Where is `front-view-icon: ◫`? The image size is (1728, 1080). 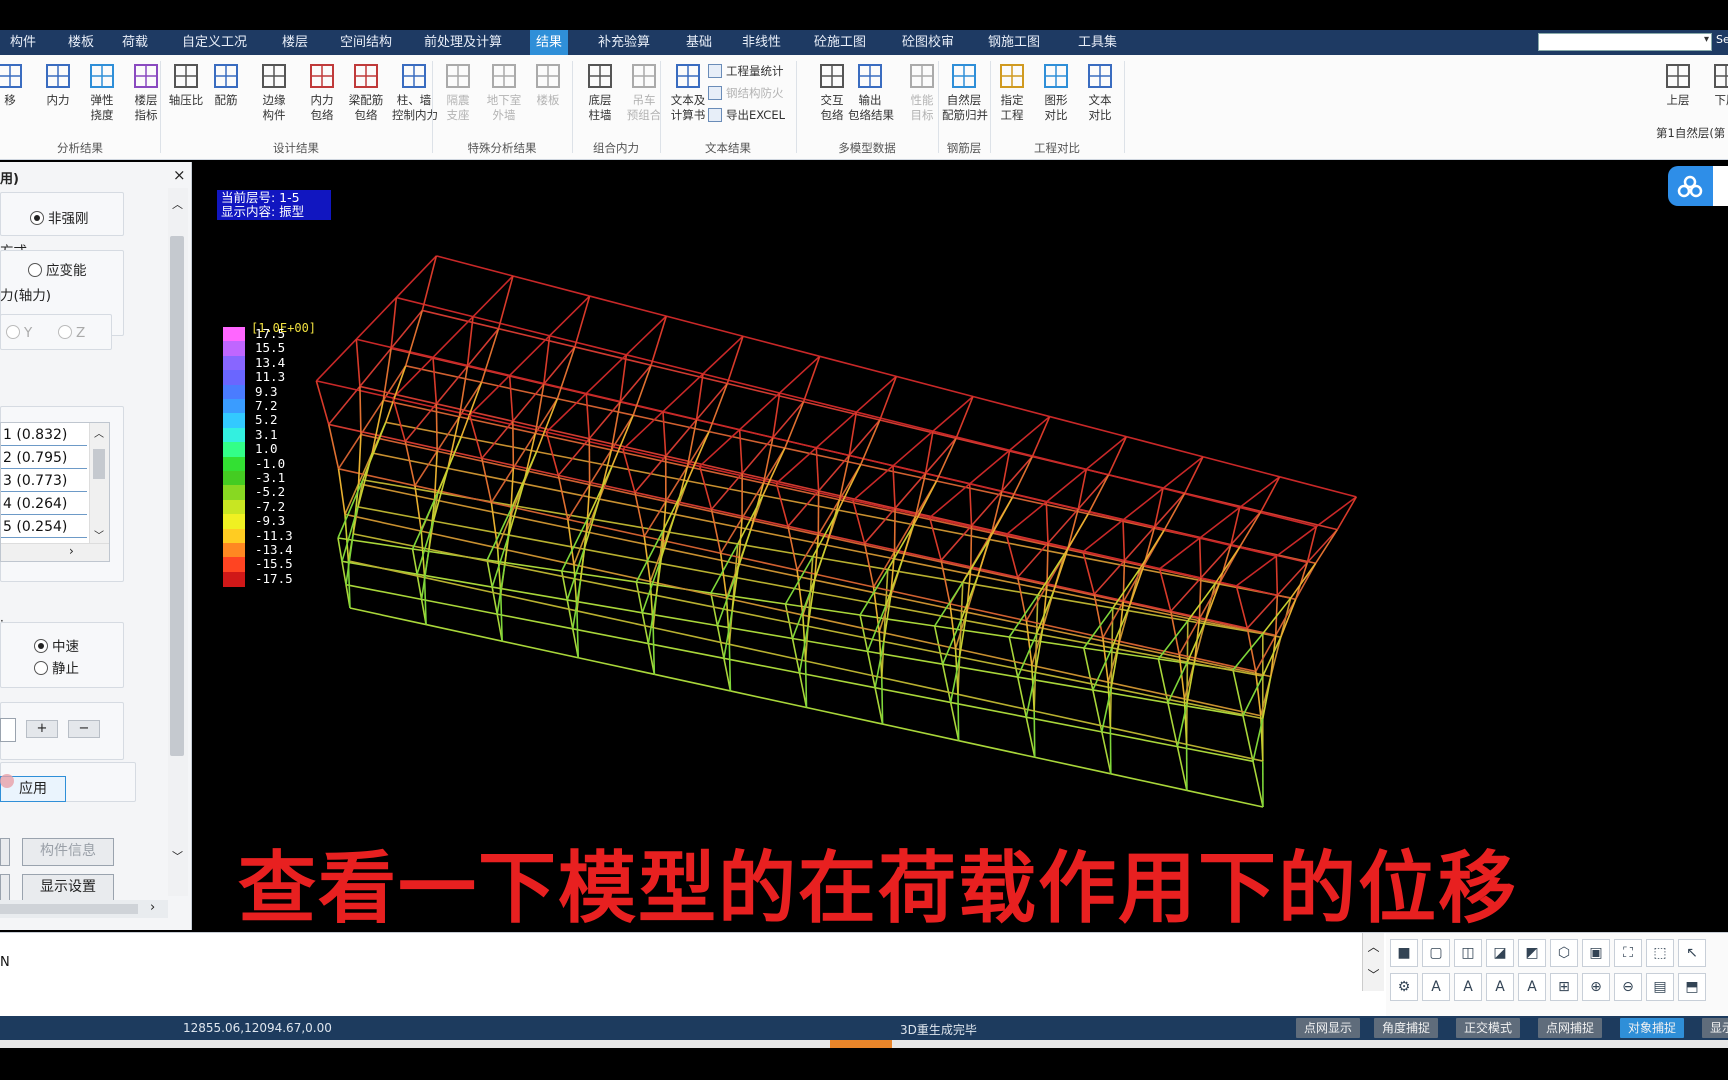 front-view-icon: ◫ is located at coordinates (1468, 953).